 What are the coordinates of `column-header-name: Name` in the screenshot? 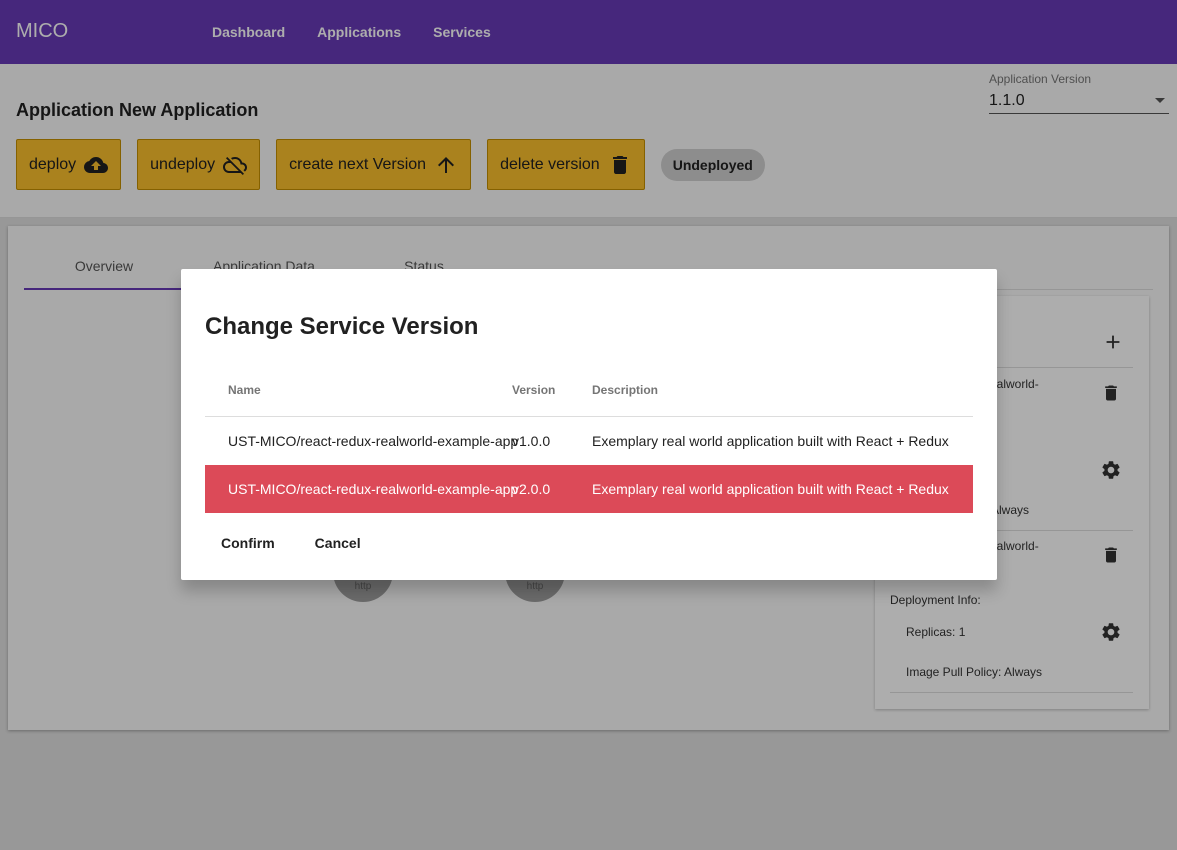 It's located at (244, 390).